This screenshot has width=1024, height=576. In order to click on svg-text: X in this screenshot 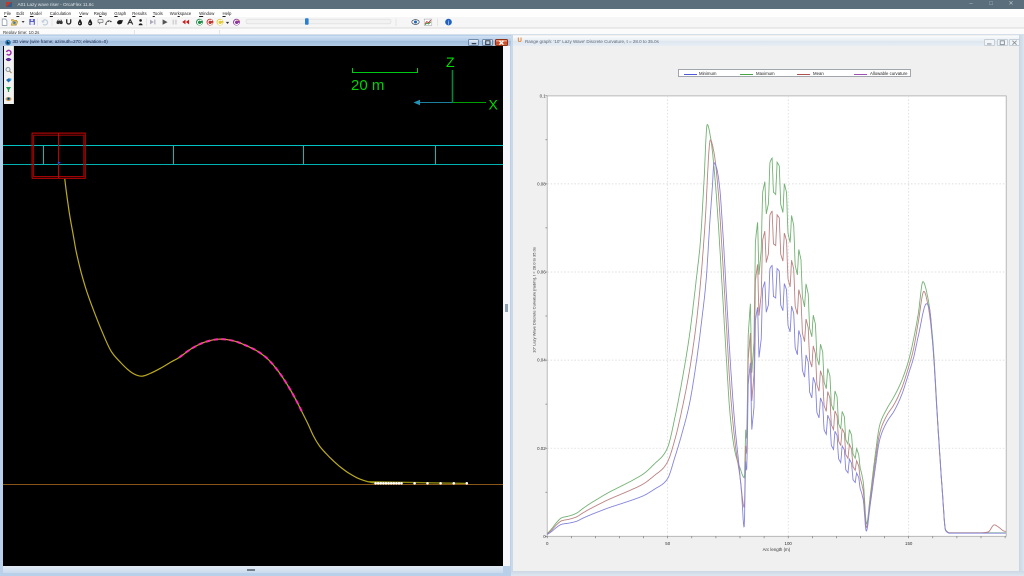, I will do `click(494, 105)`.